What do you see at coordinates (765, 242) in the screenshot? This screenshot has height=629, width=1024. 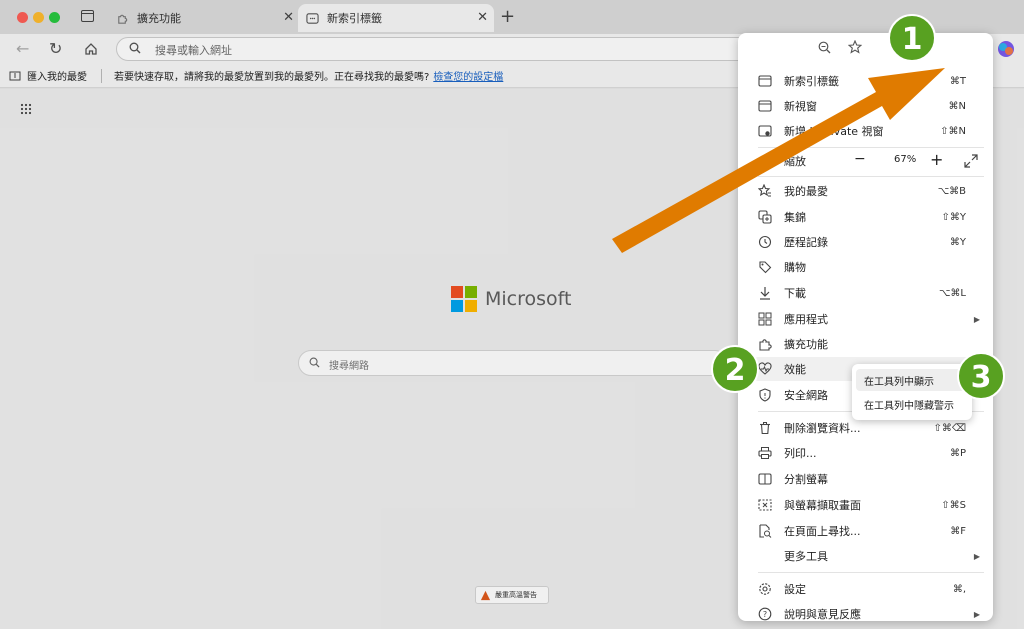 I see `history-icon` at bounding box center [765, 242].